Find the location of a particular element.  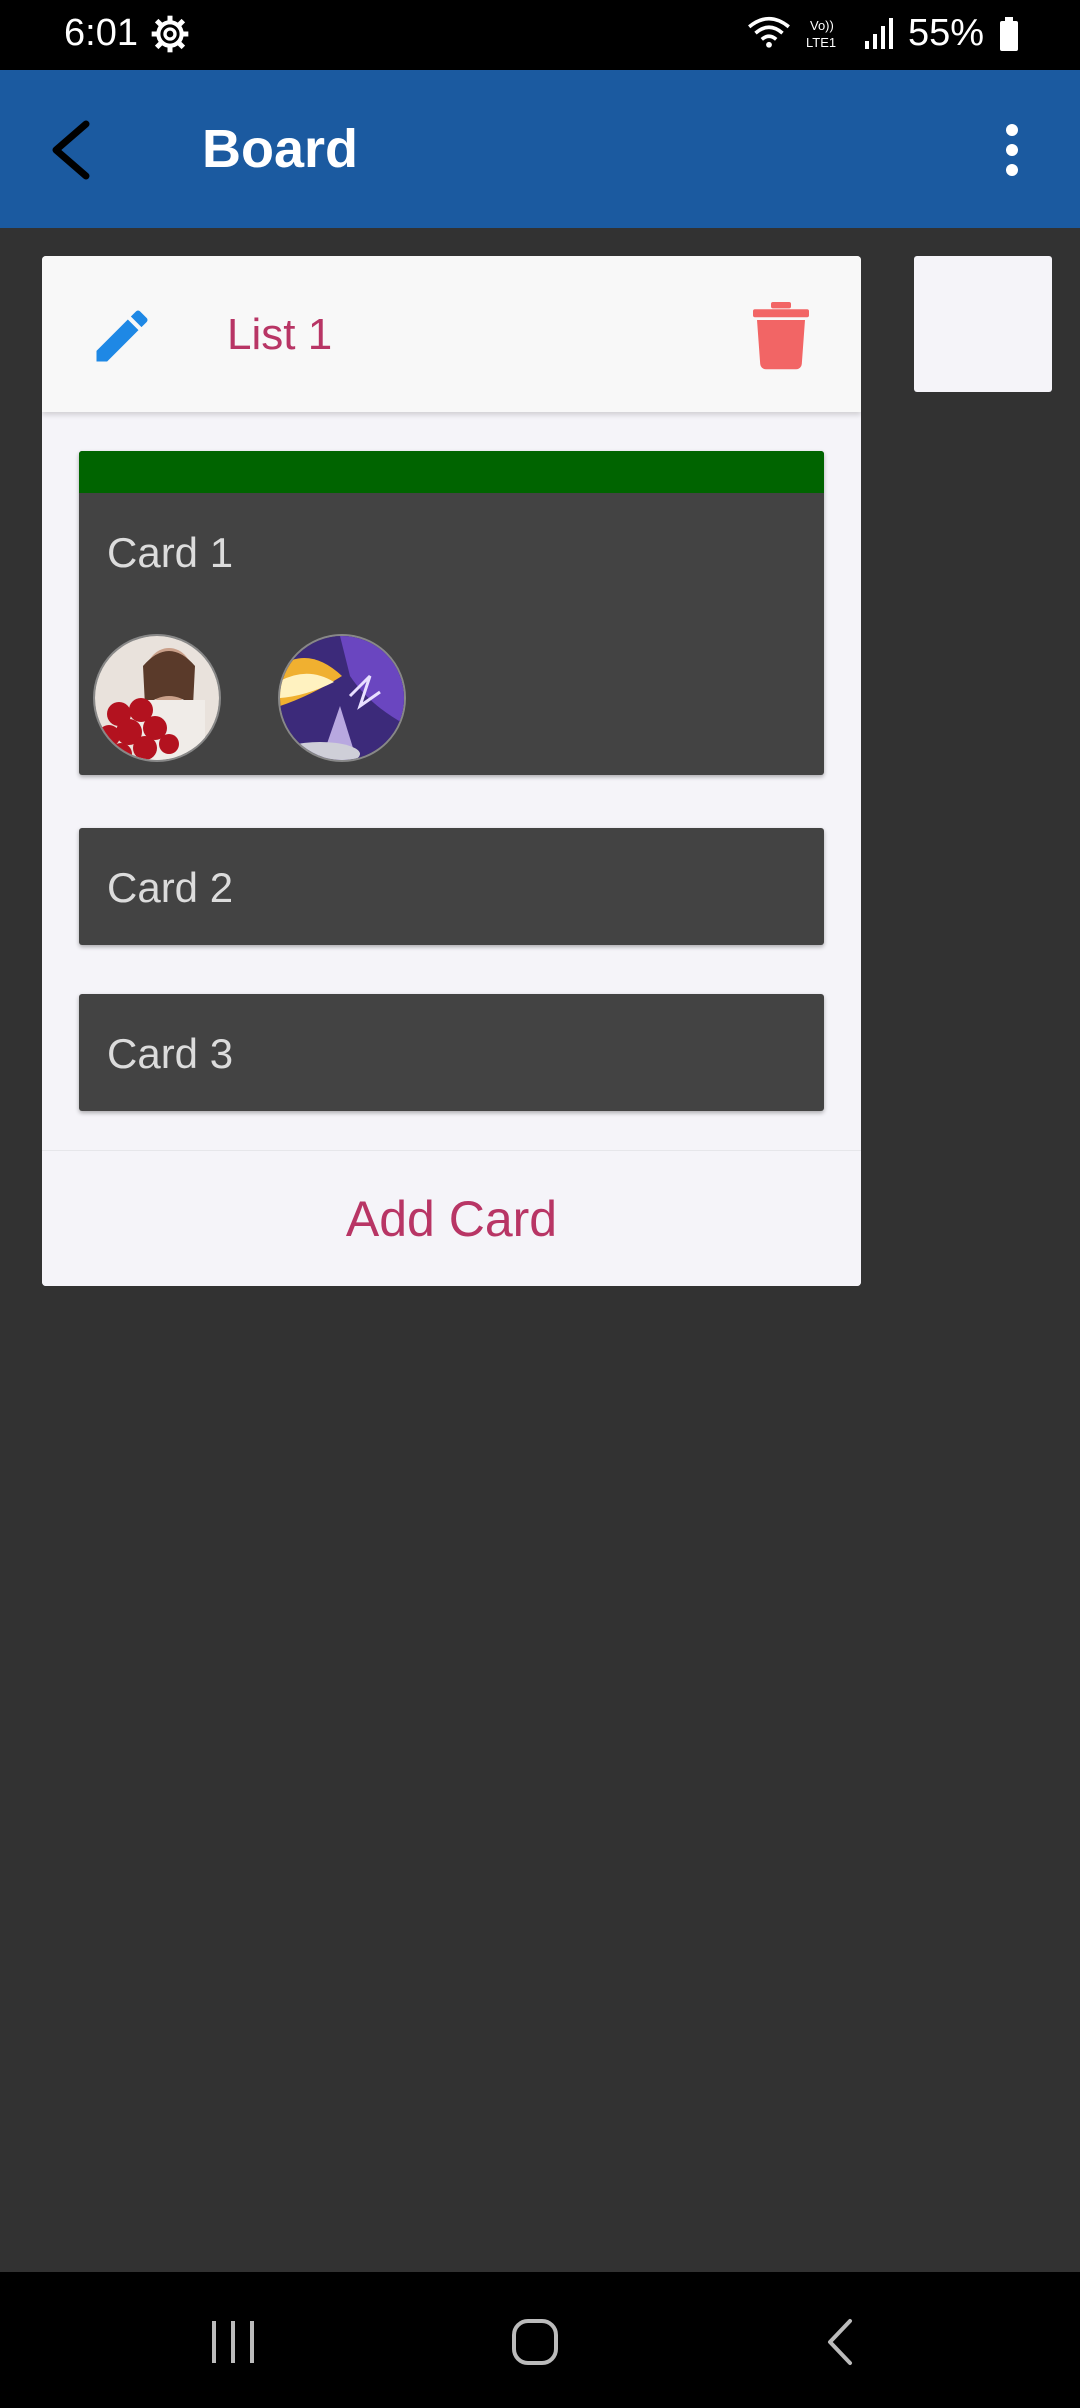

back-arrow-icon is located at coordinates (71, 150).